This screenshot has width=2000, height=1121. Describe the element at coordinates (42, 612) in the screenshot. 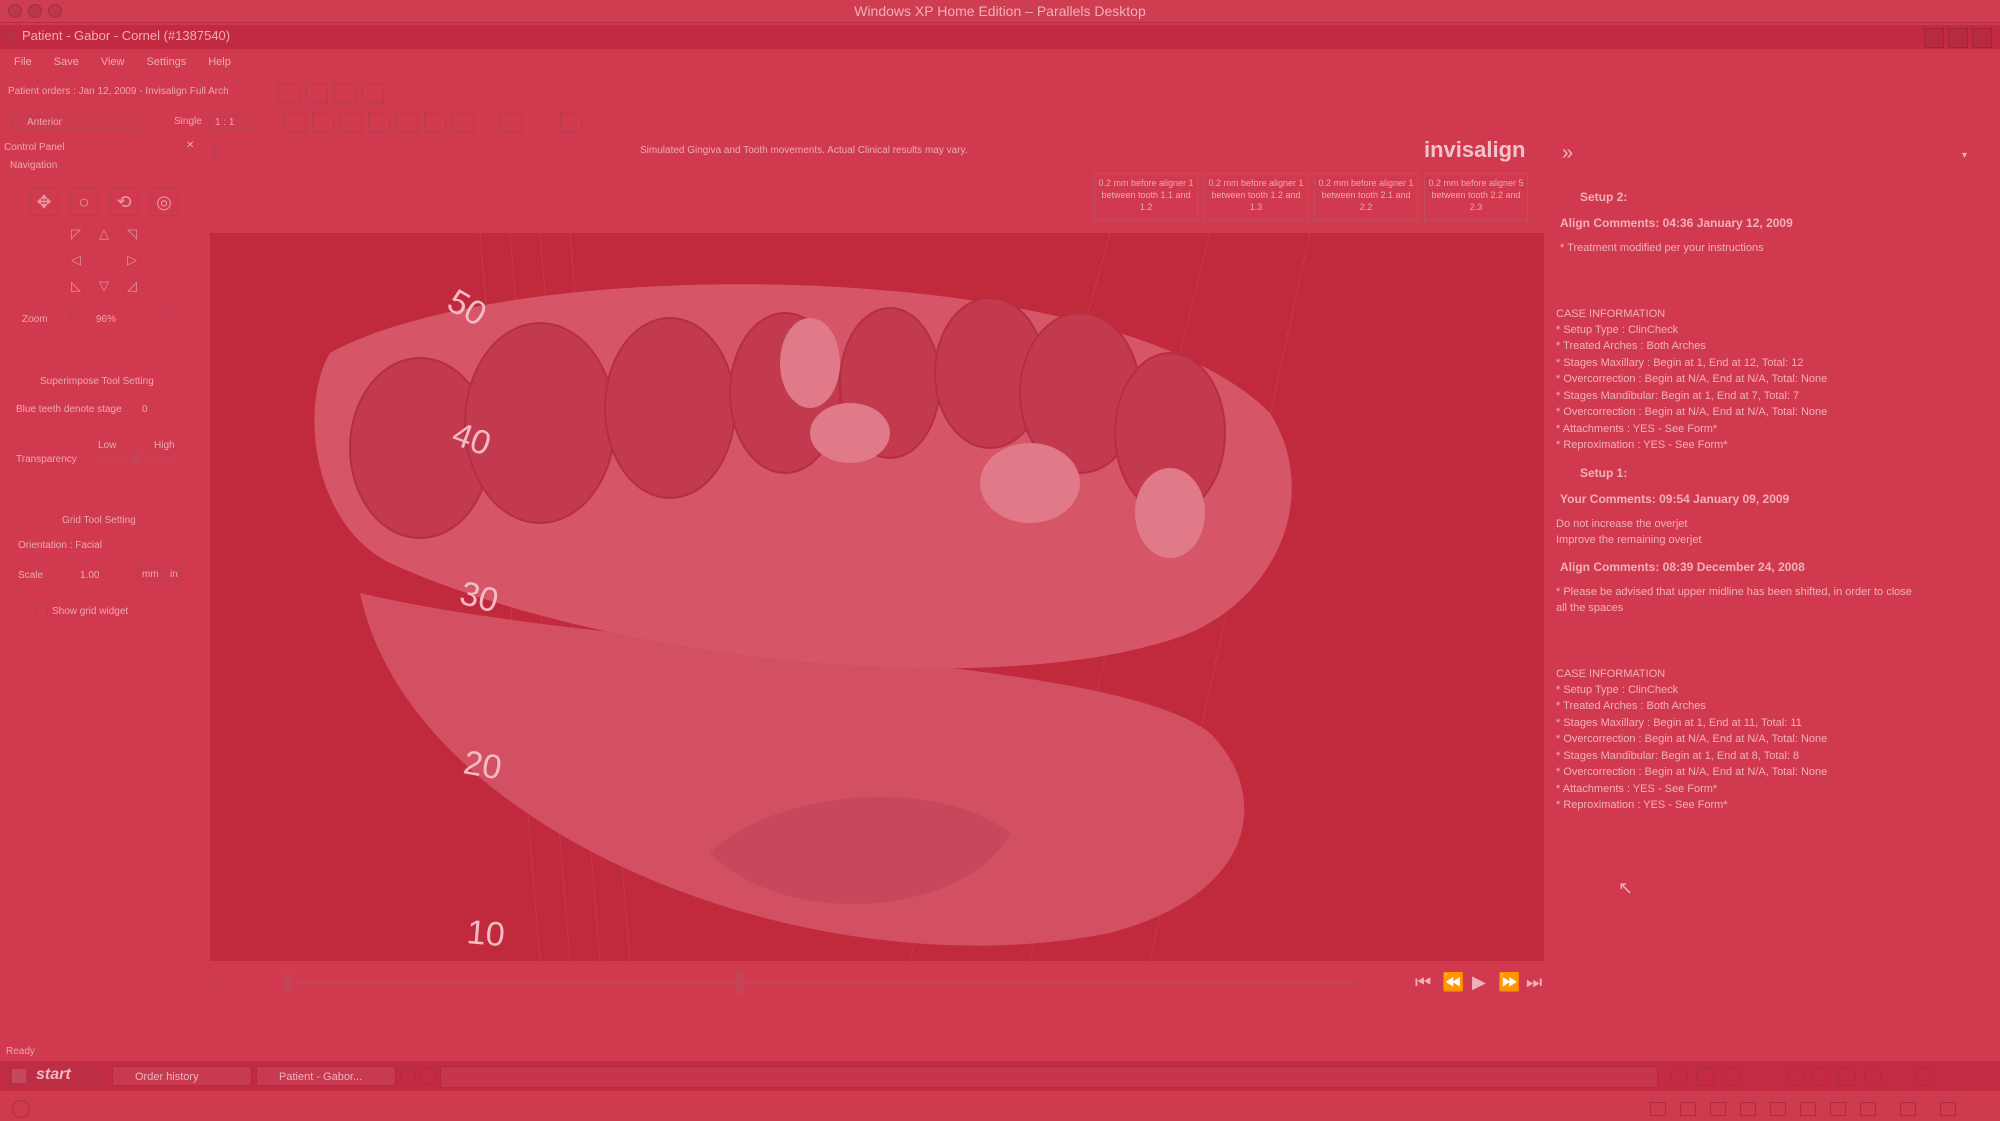

I see `show-grid-checkbox` at that location.